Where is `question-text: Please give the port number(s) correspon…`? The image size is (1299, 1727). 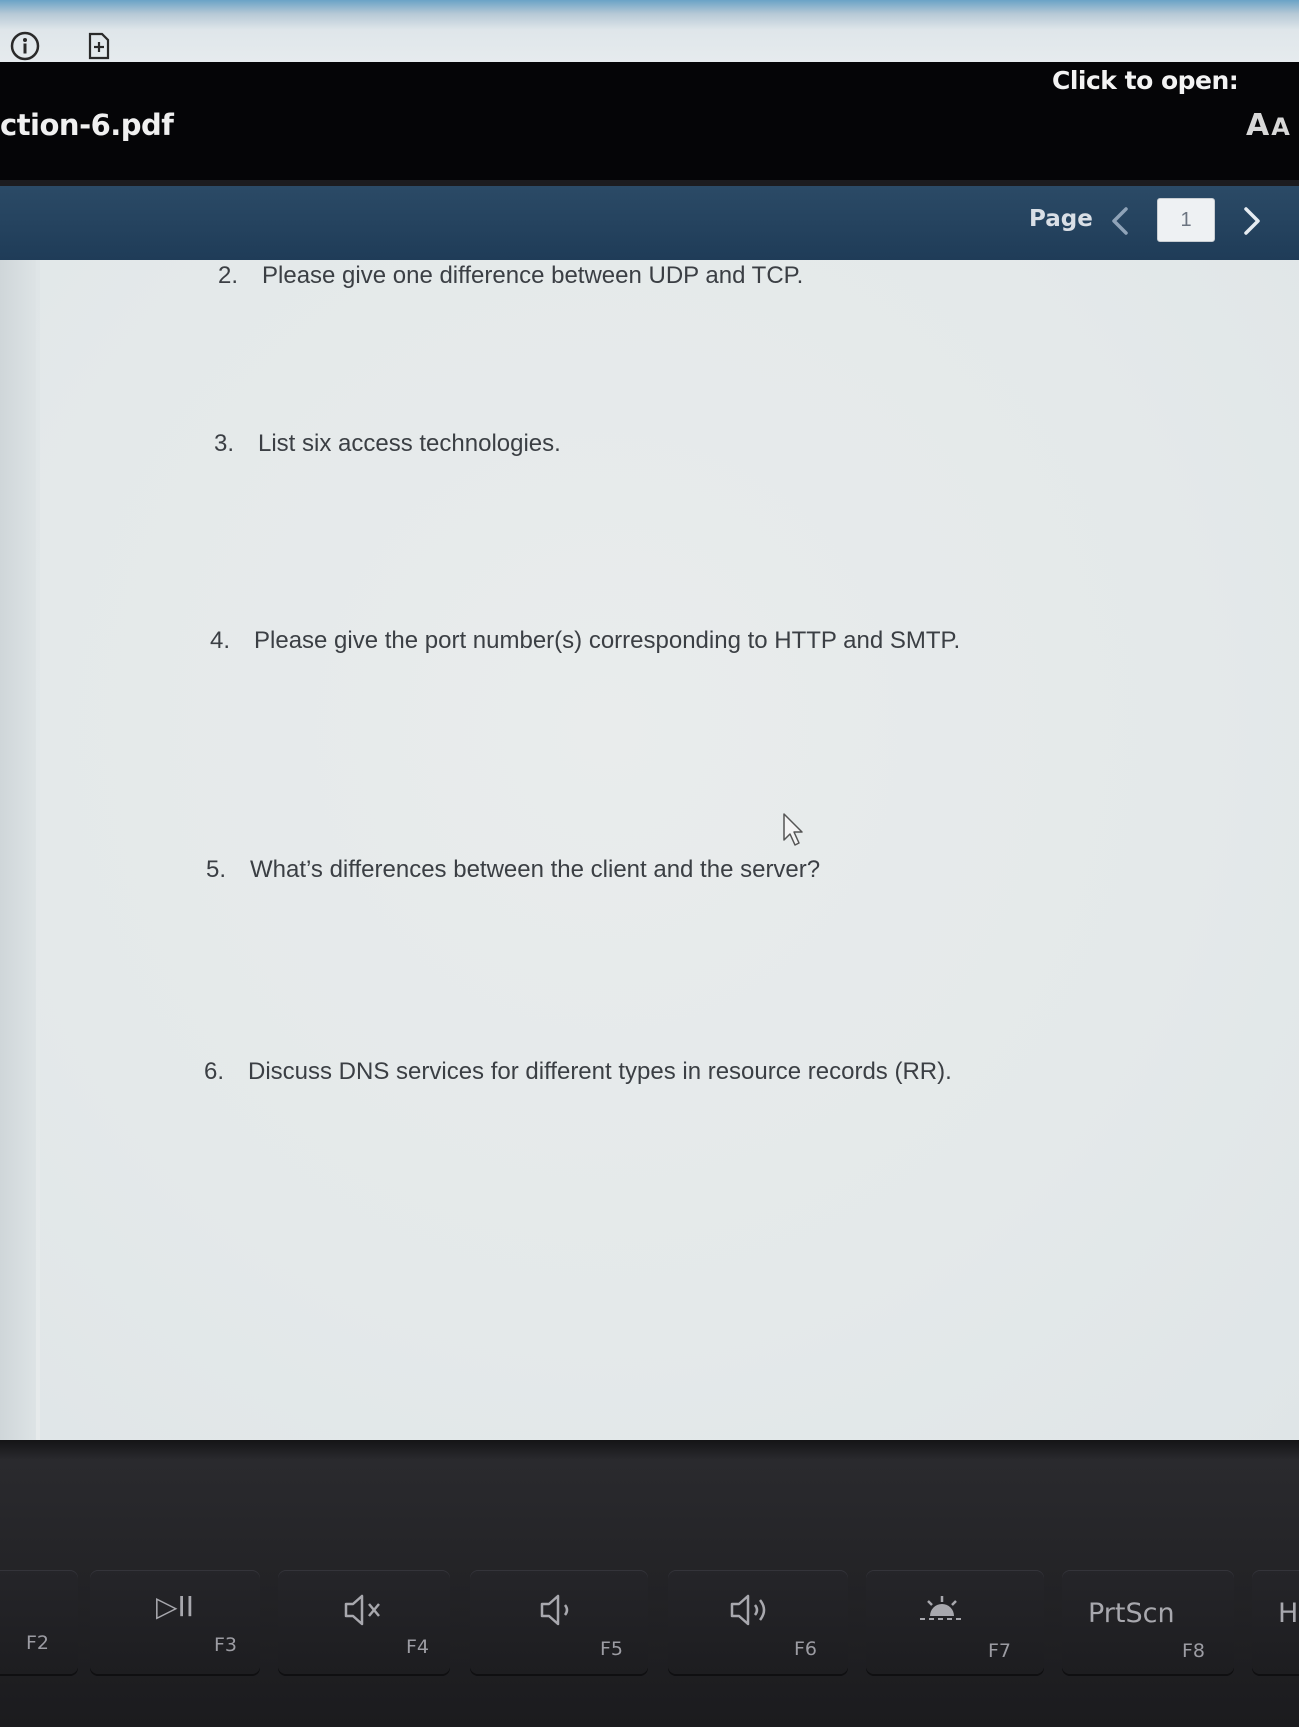
question-text: Please give the port number(s) correspon… is located at coordinates (607, 640).